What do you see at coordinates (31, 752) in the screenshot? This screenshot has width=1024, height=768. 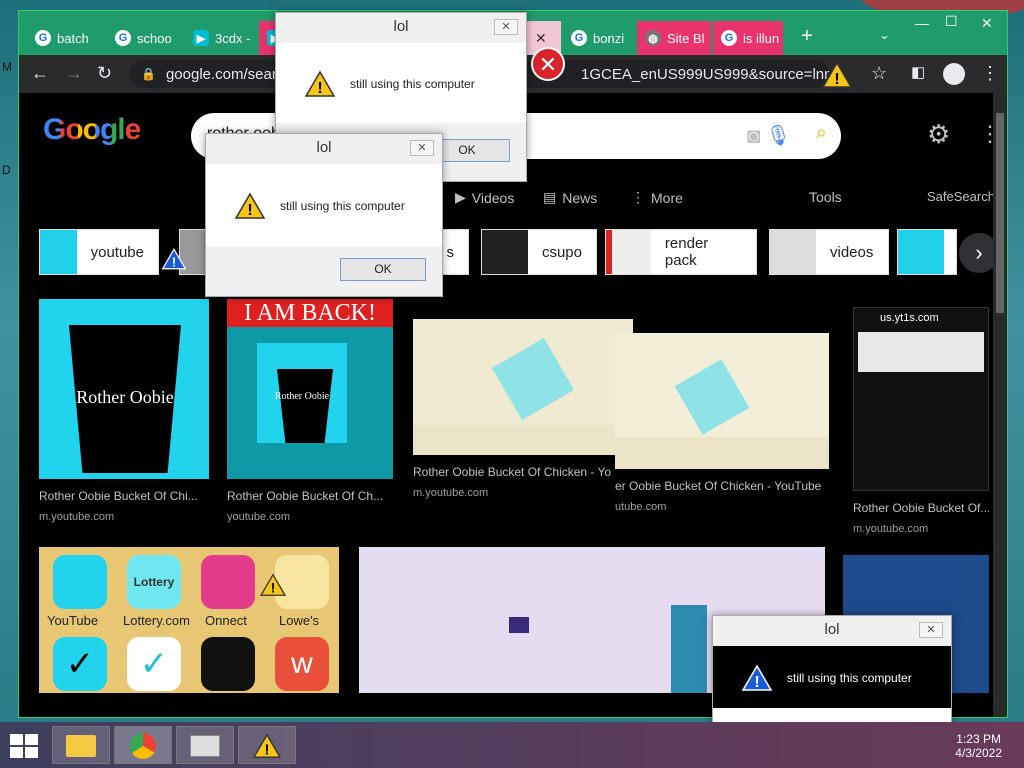 I see `windows-logo-icon` at bounding box center [31, 752].